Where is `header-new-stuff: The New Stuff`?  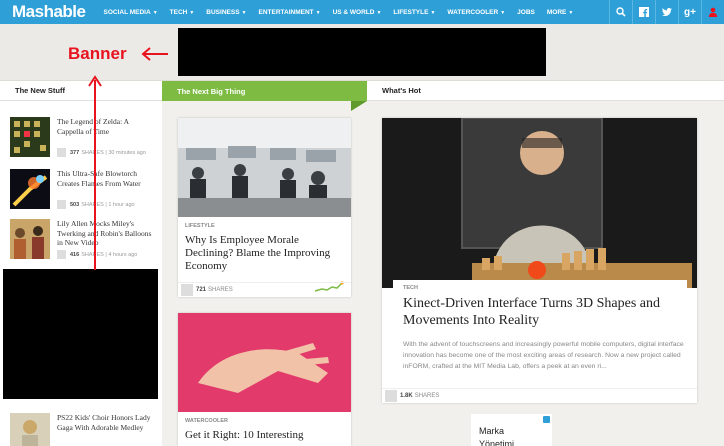 header-new-stuff: The New Stuff is located at coordinates (81, 91).